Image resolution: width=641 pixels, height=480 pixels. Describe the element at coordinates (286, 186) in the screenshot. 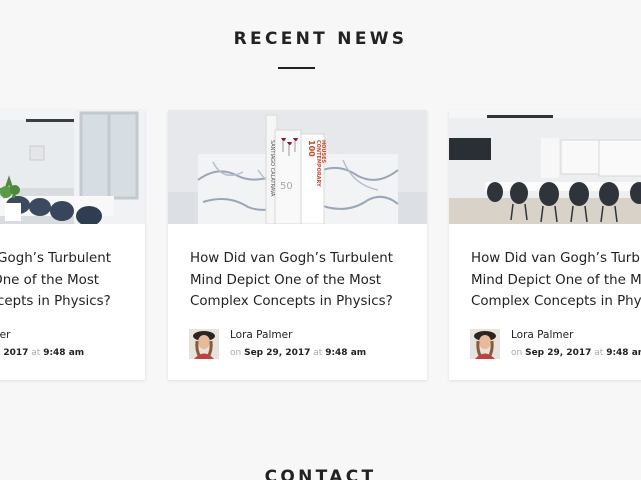

I see `svg-text: 50` at that location.